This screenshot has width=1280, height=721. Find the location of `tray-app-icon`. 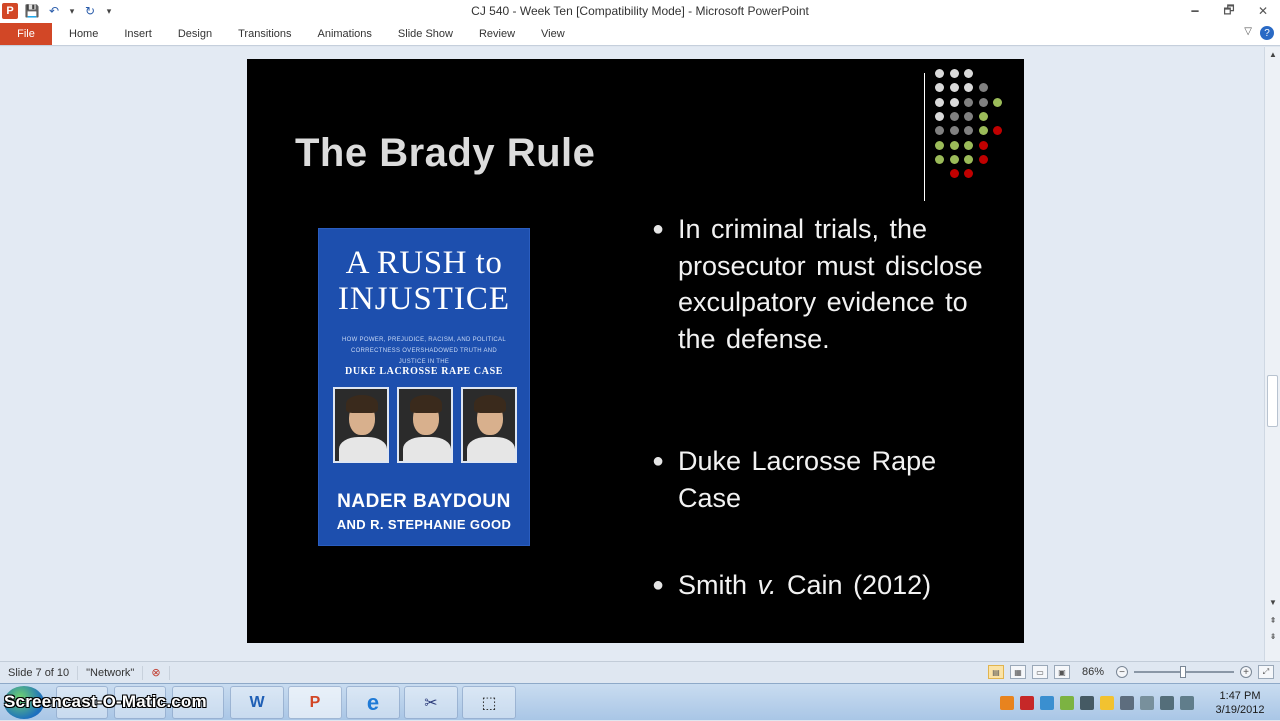

tray-app-icon is located at coordinates (1007, 702).